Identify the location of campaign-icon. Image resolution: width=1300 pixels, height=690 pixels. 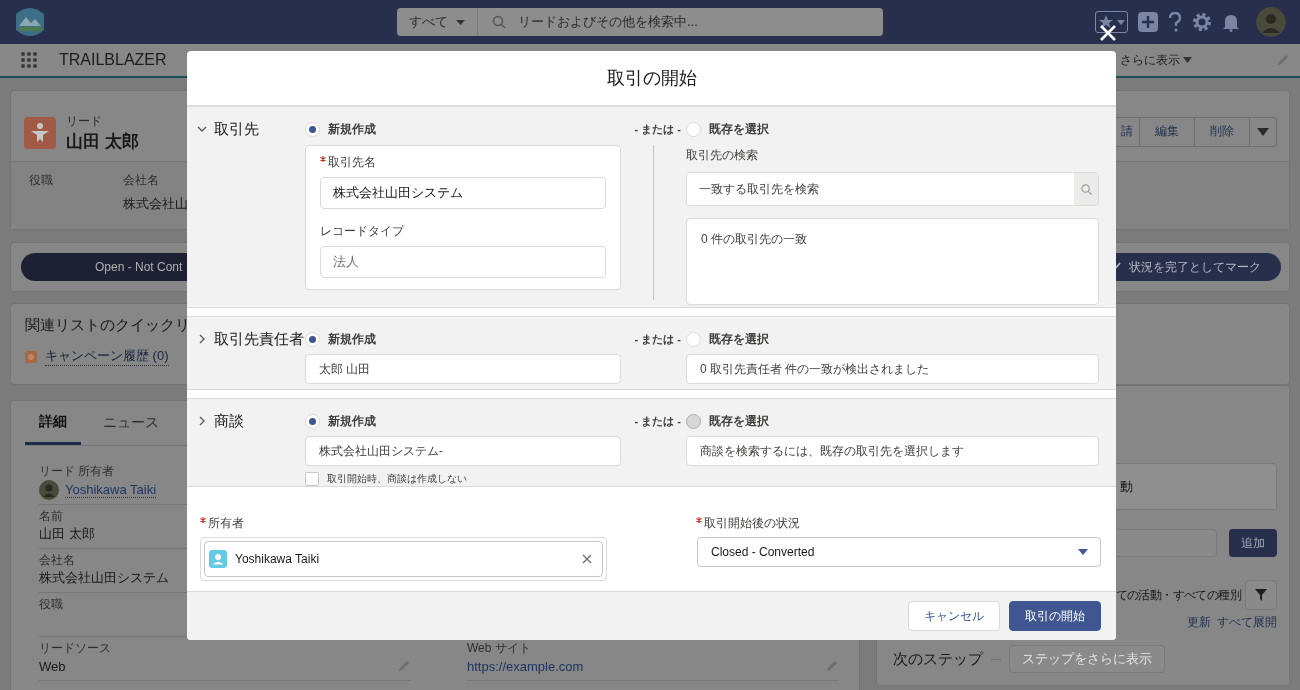
(31, 356).